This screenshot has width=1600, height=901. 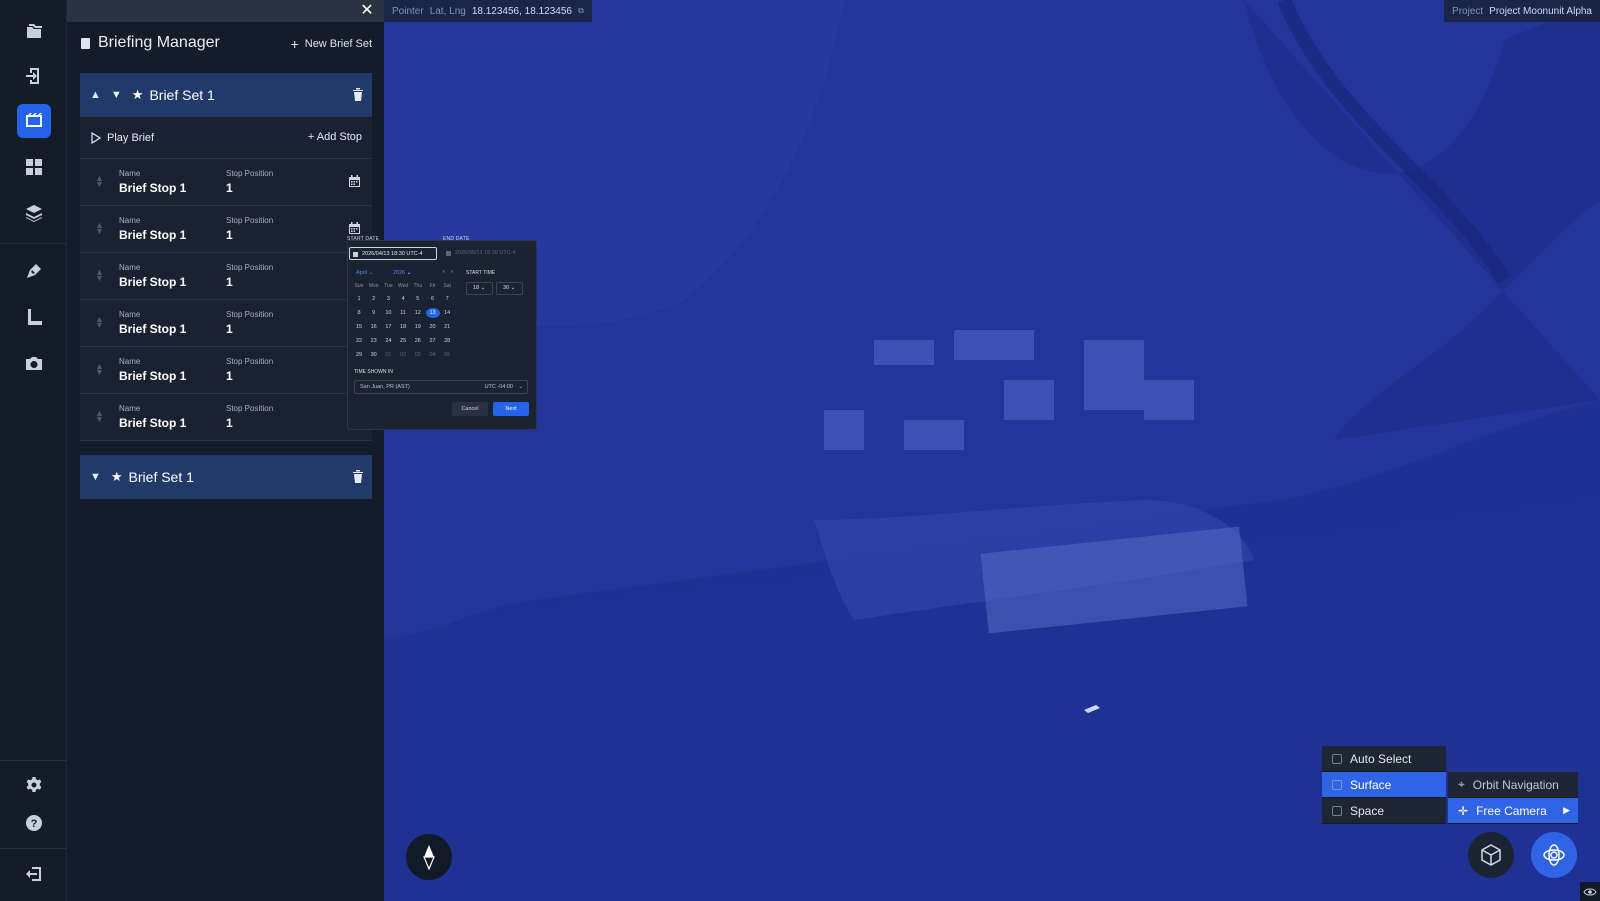 I want to click on calendar-day: 6, so click(x=433, y=299).